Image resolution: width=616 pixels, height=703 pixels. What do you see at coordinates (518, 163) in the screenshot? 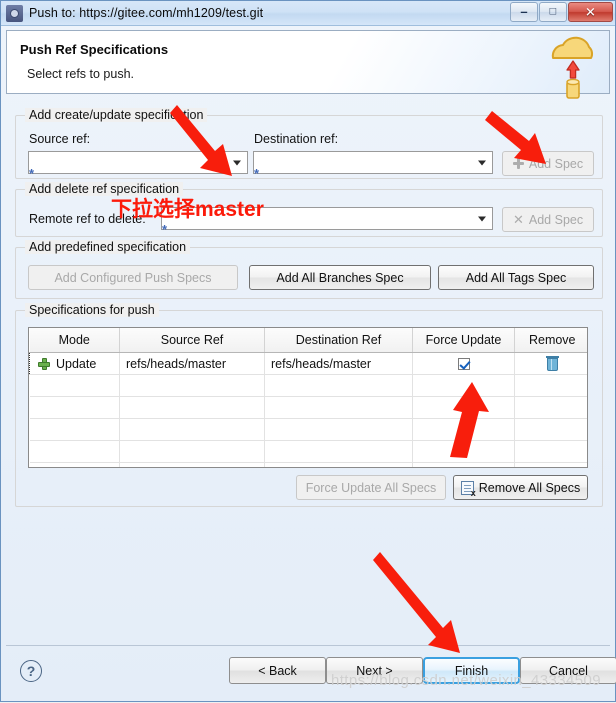
I see `plus-icon` at bounding box center [518, 163].